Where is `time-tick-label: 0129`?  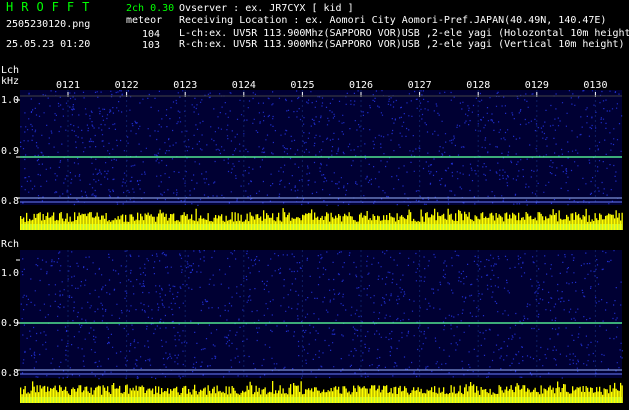 time-tick-label: 0129 is located at coordinates (536, 85).